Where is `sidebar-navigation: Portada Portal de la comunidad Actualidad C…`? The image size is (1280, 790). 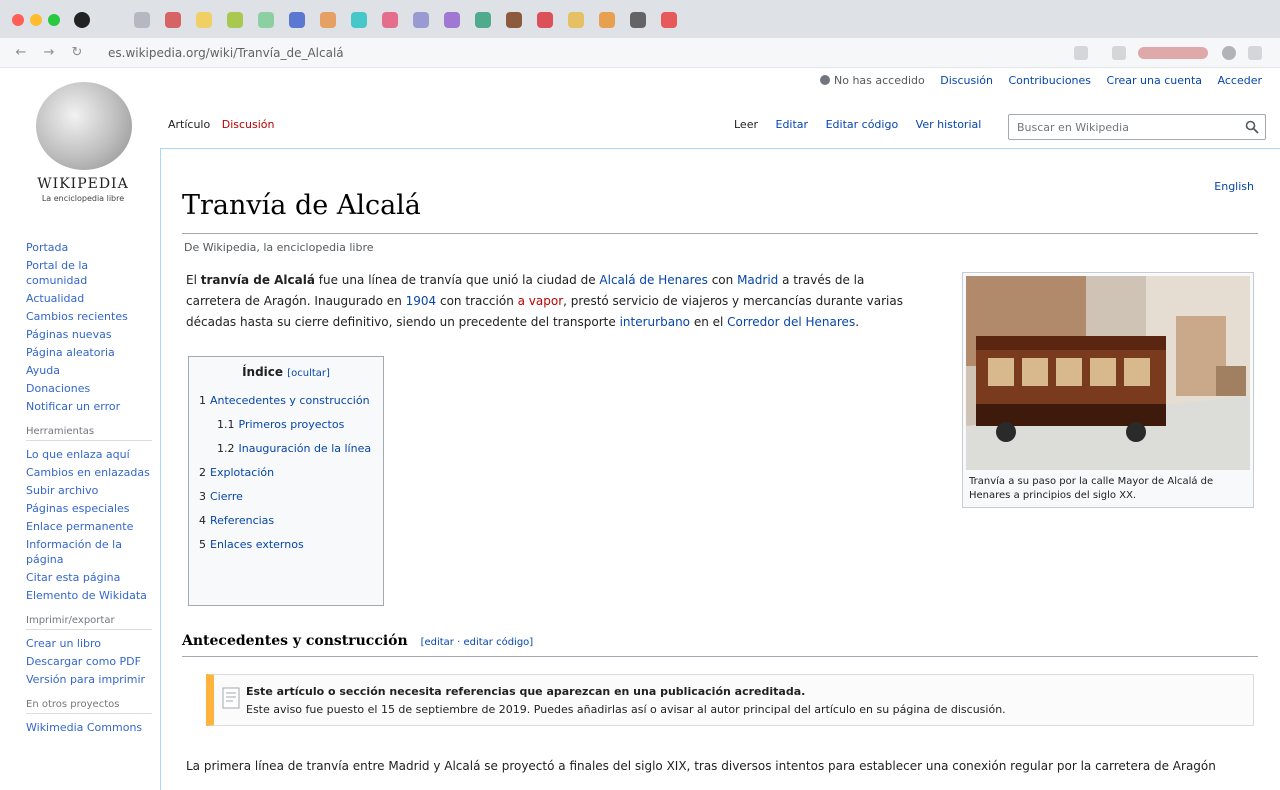
sidebar-navigation: Portada Portal de la comunidad Actualidad C… is located at coordinates (89, 489).